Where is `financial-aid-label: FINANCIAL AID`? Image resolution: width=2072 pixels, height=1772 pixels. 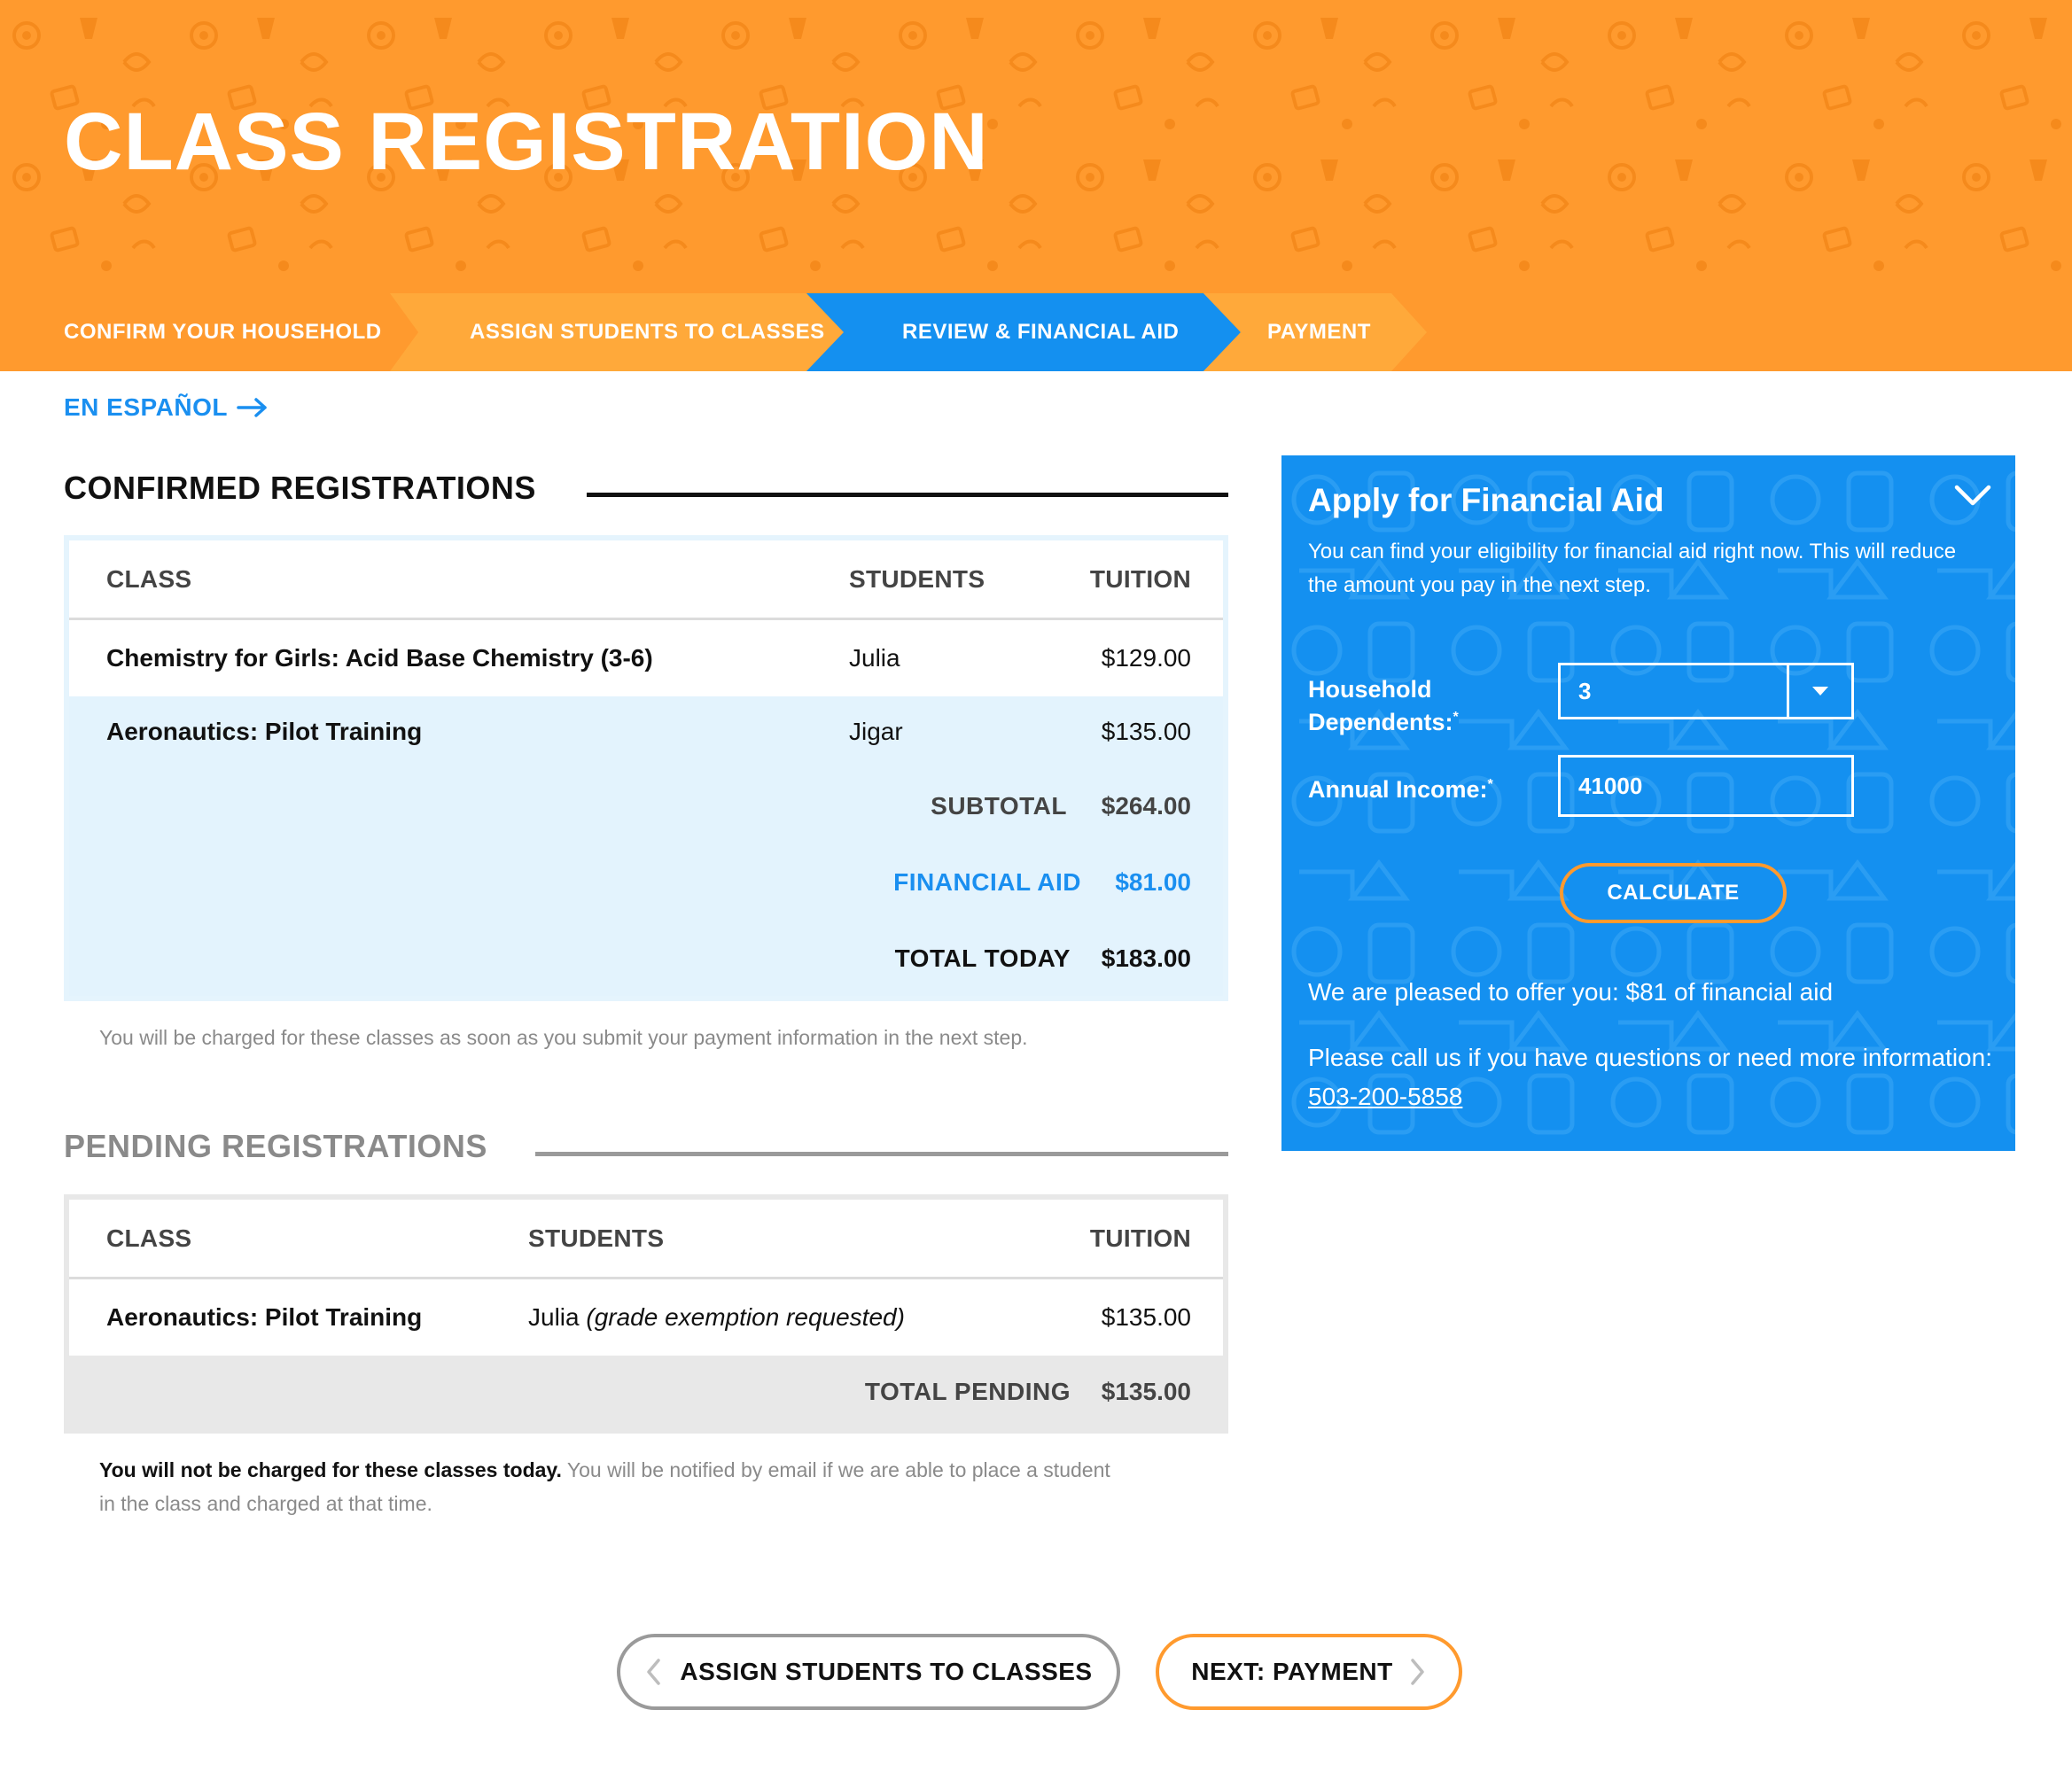 financial-aid-label: FINANCIAL AID is located at coordinates (987, 882).